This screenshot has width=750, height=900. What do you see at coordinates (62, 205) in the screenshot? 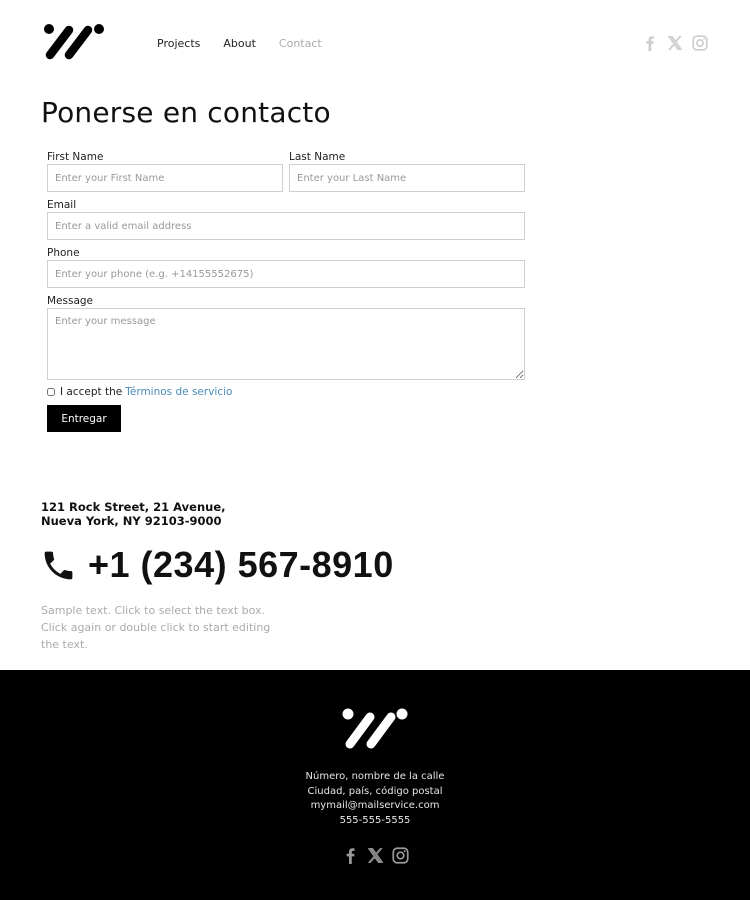
I see `email-label: Email` at bounding box center [62, 205].